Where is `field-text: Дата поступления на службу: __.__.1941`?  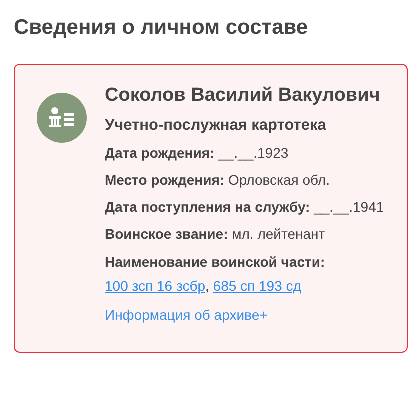
field-text: Дата поступления на службу: __.__.1941 is located at coordinates (245, 207).